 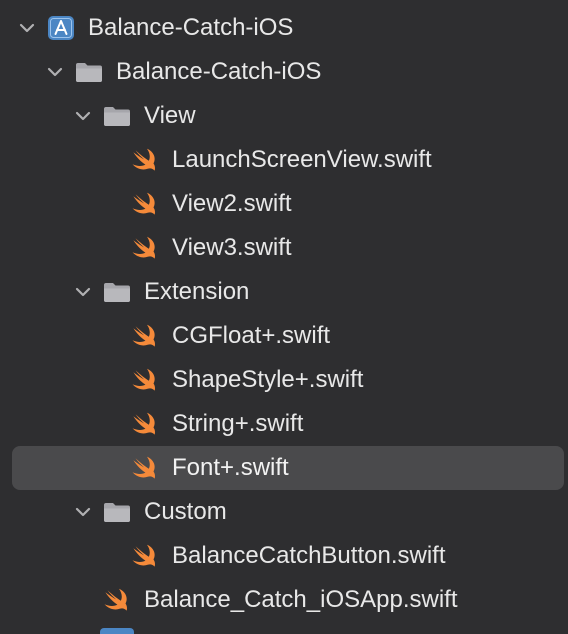 What do you see at coordinates (197, 291) in the screenshot?
I see `tree-item-label: Extension` at bounding box center [197, 291].